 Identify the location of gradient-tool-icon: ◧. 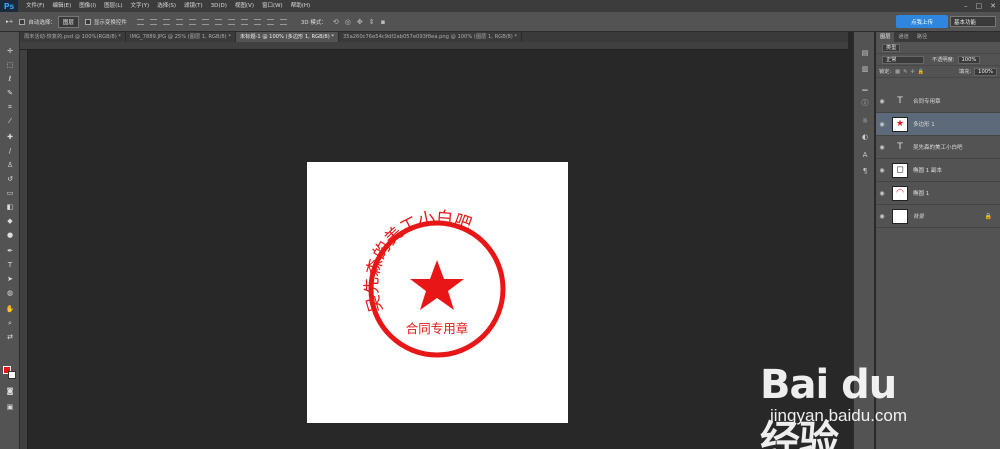
(10, 207).